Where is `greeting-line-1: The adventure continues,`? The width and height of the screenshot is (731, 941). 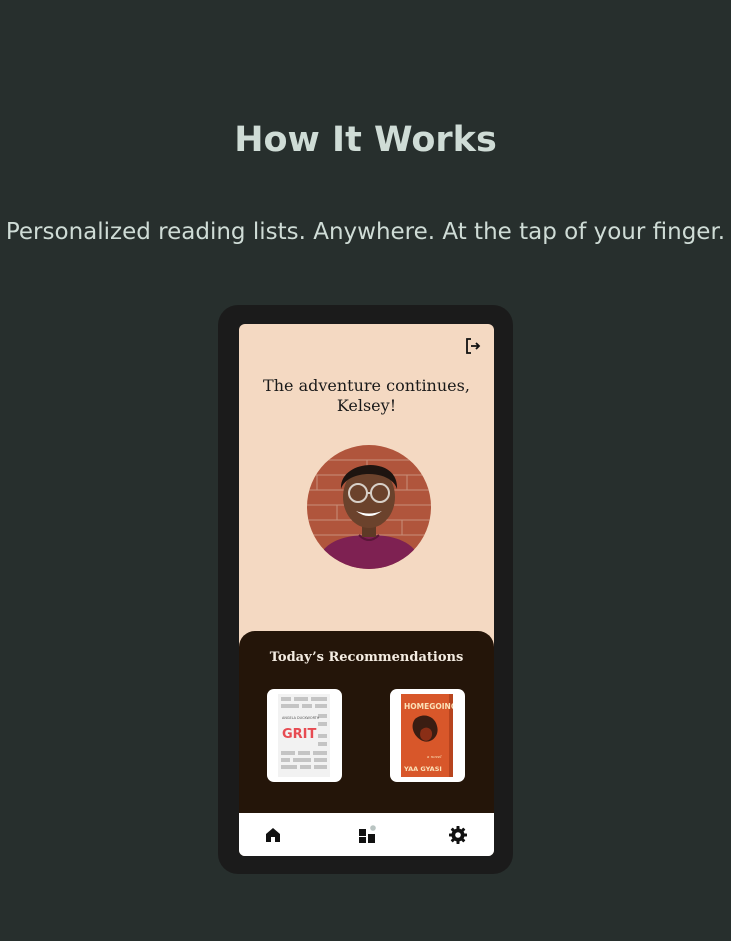
greeting-line-1: The adventure continues, is located at coordinates (366, 385).